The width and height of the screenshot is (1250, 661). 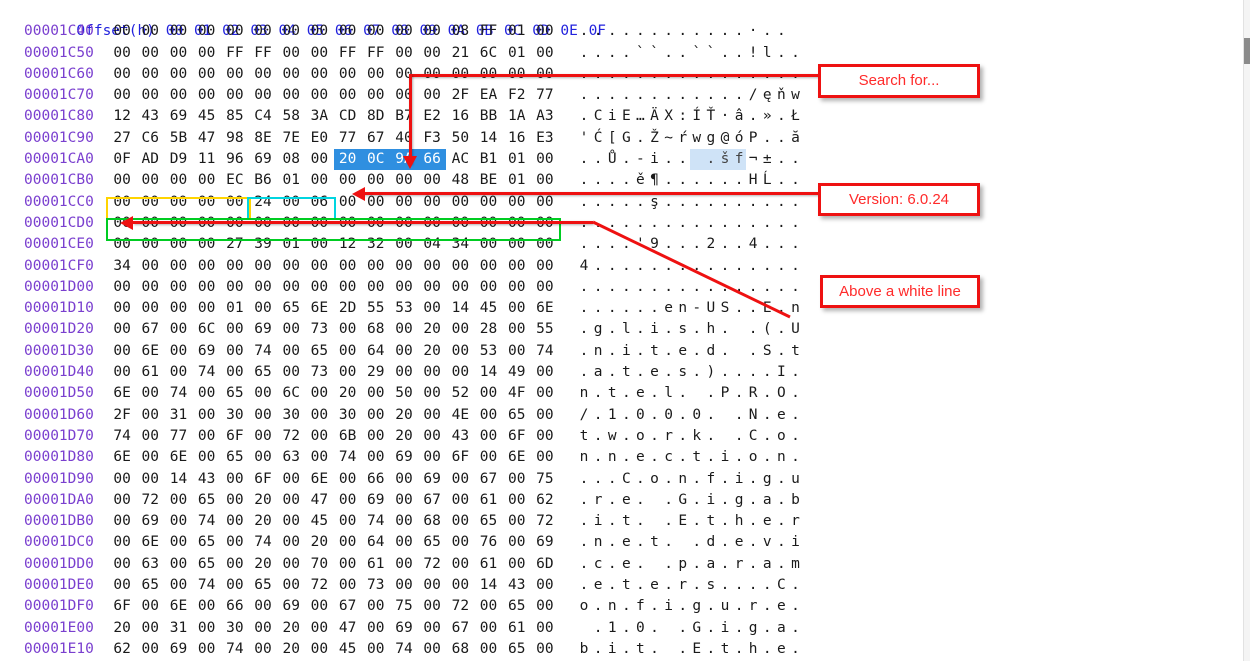 What do you see at coordinates (545, 479) in the screenshot?
I see `hex-byte: 75` at bounding box center [545, 479].